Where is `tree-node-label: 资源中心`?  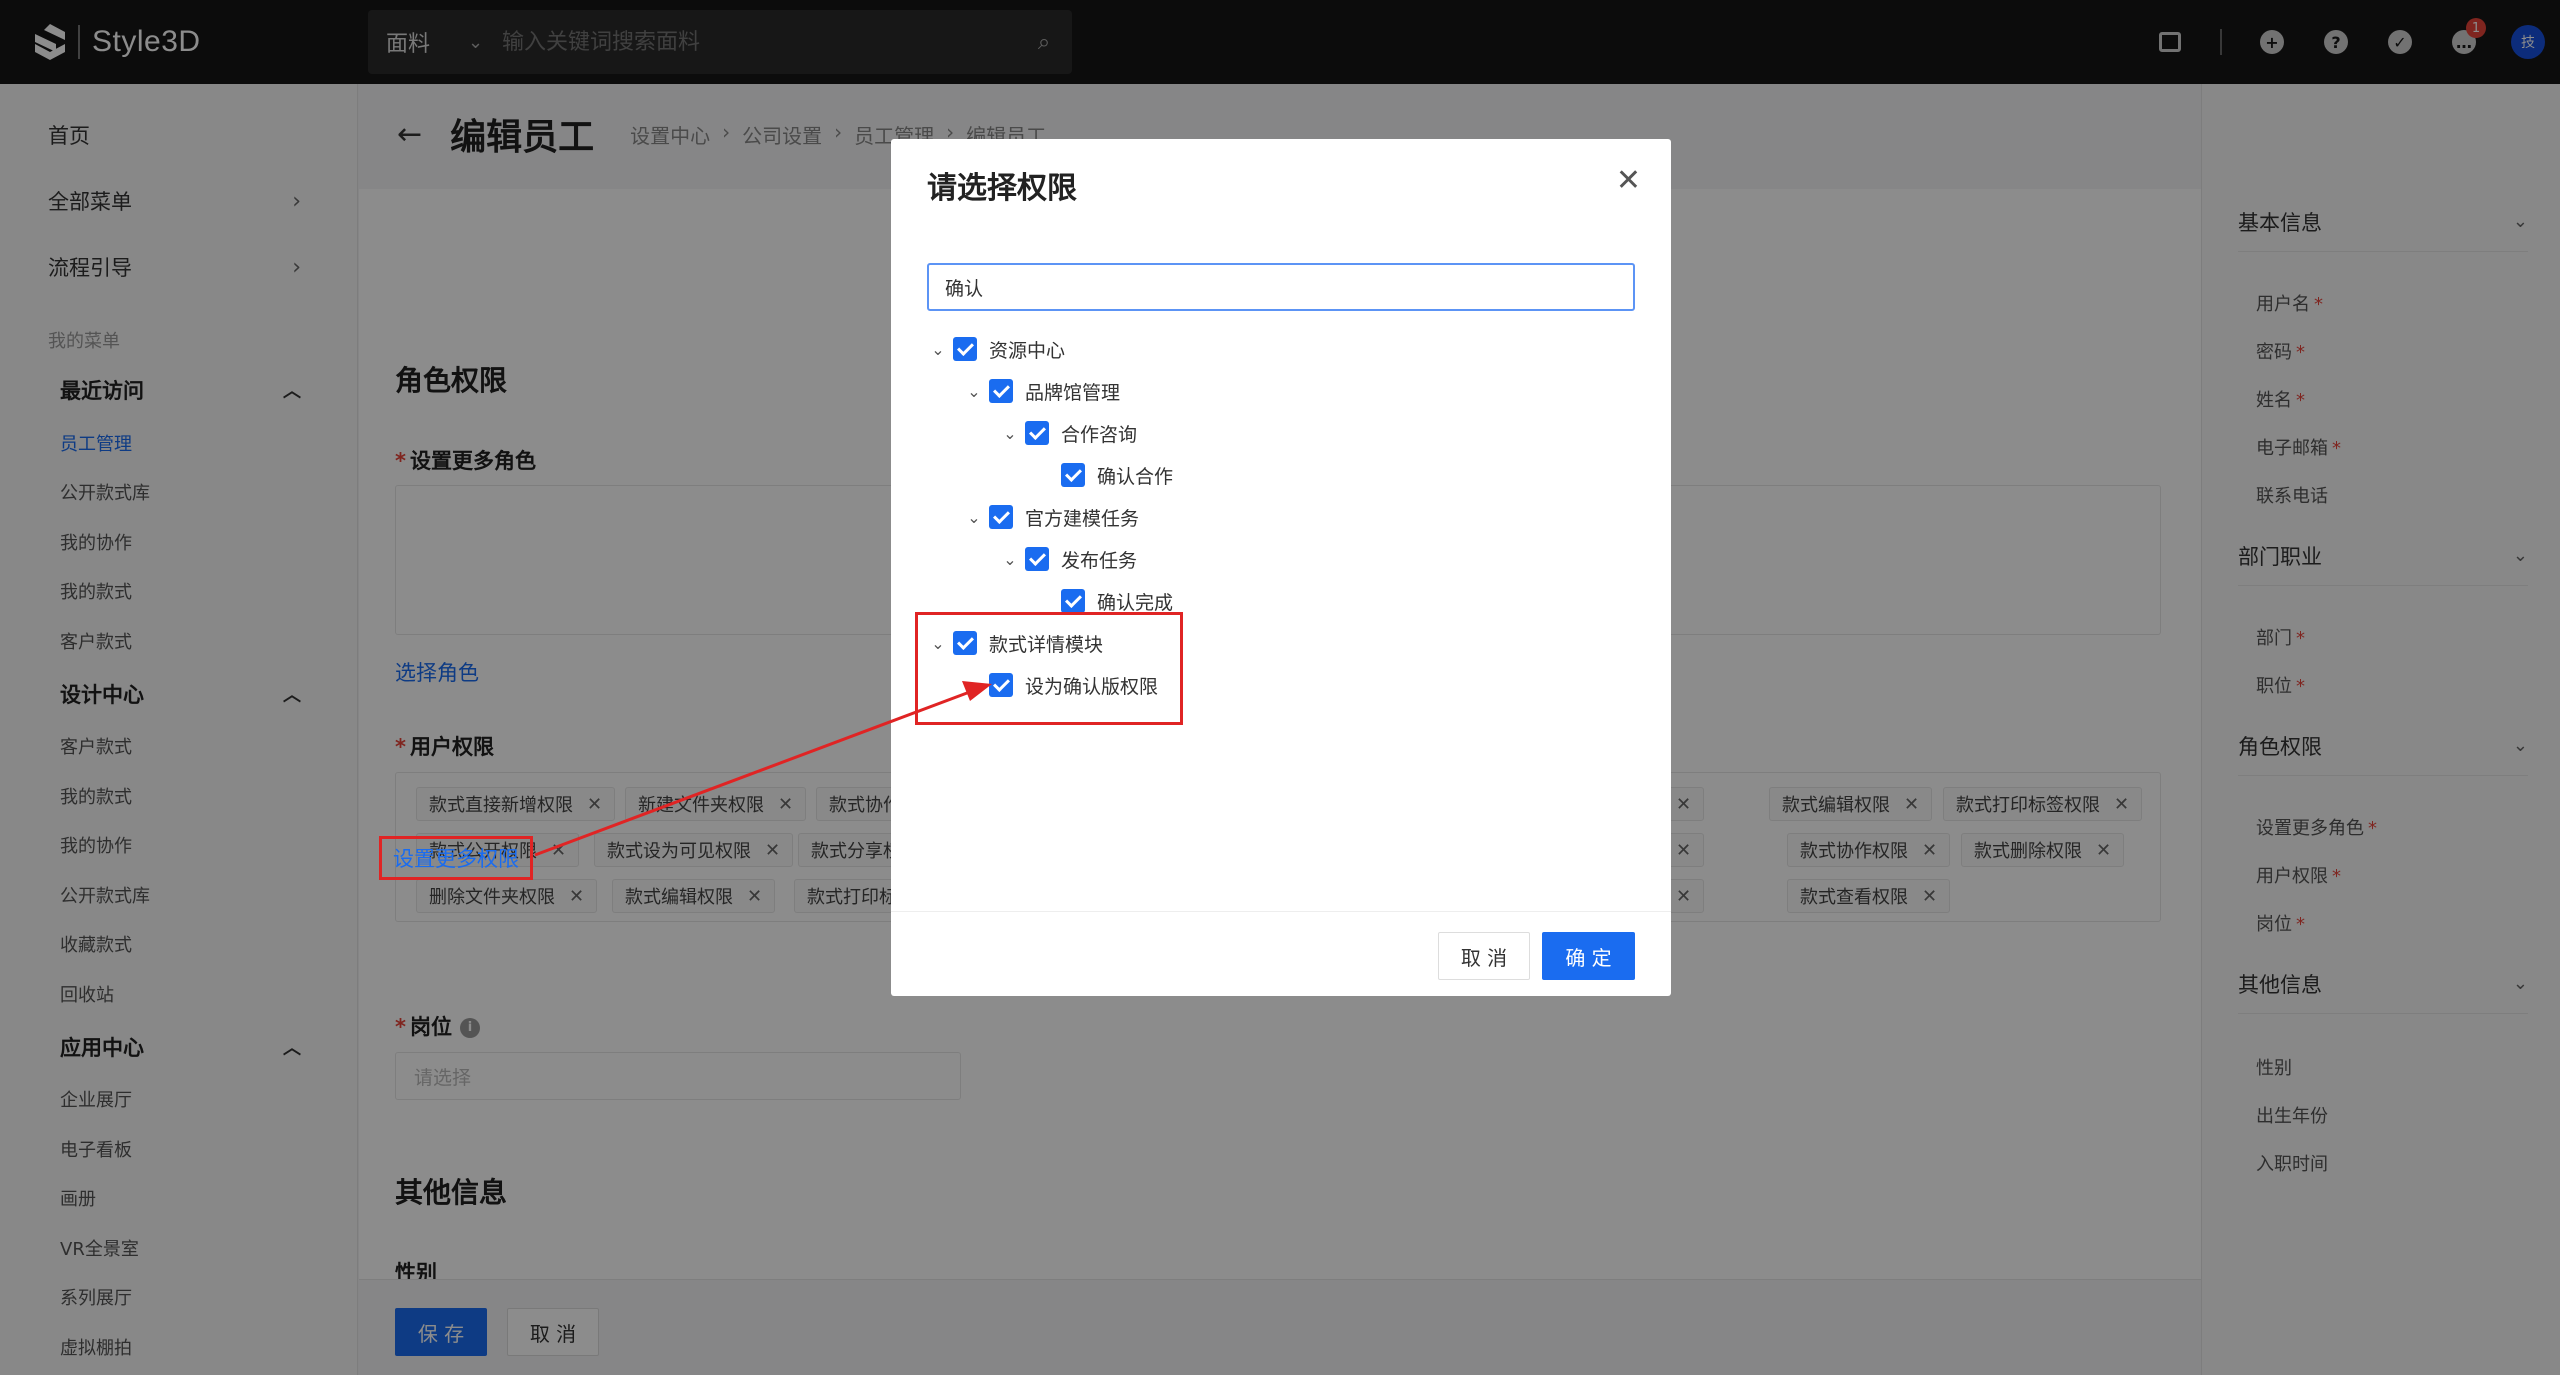
tree-node-label: 资源中心 is located at coordinates (1027, 350).